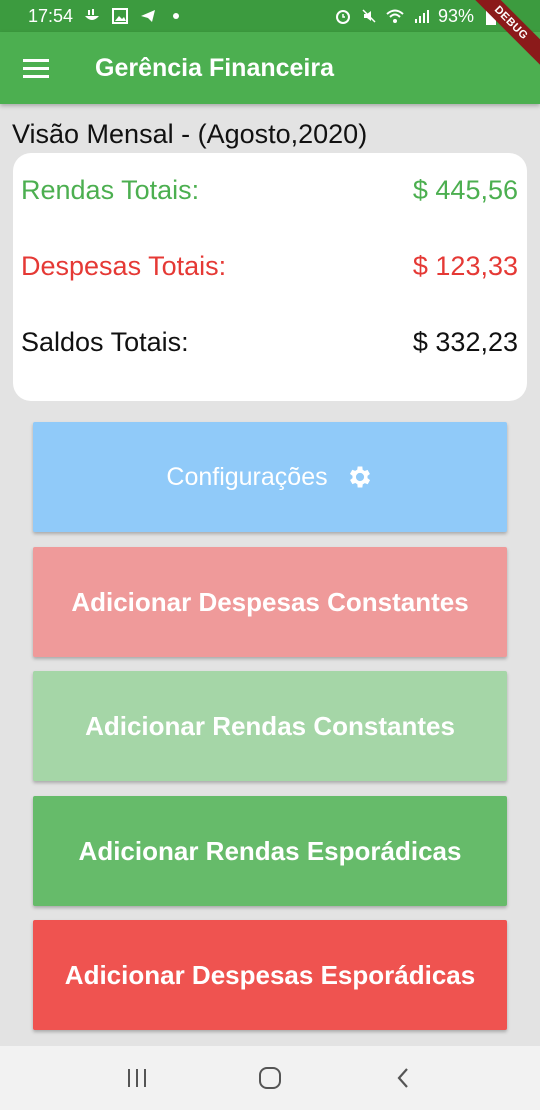 The image size is (540, 1110). I want to click on add-sporadic-income-label: Adicionar Rendas Esporádicas, so click(270, 850).